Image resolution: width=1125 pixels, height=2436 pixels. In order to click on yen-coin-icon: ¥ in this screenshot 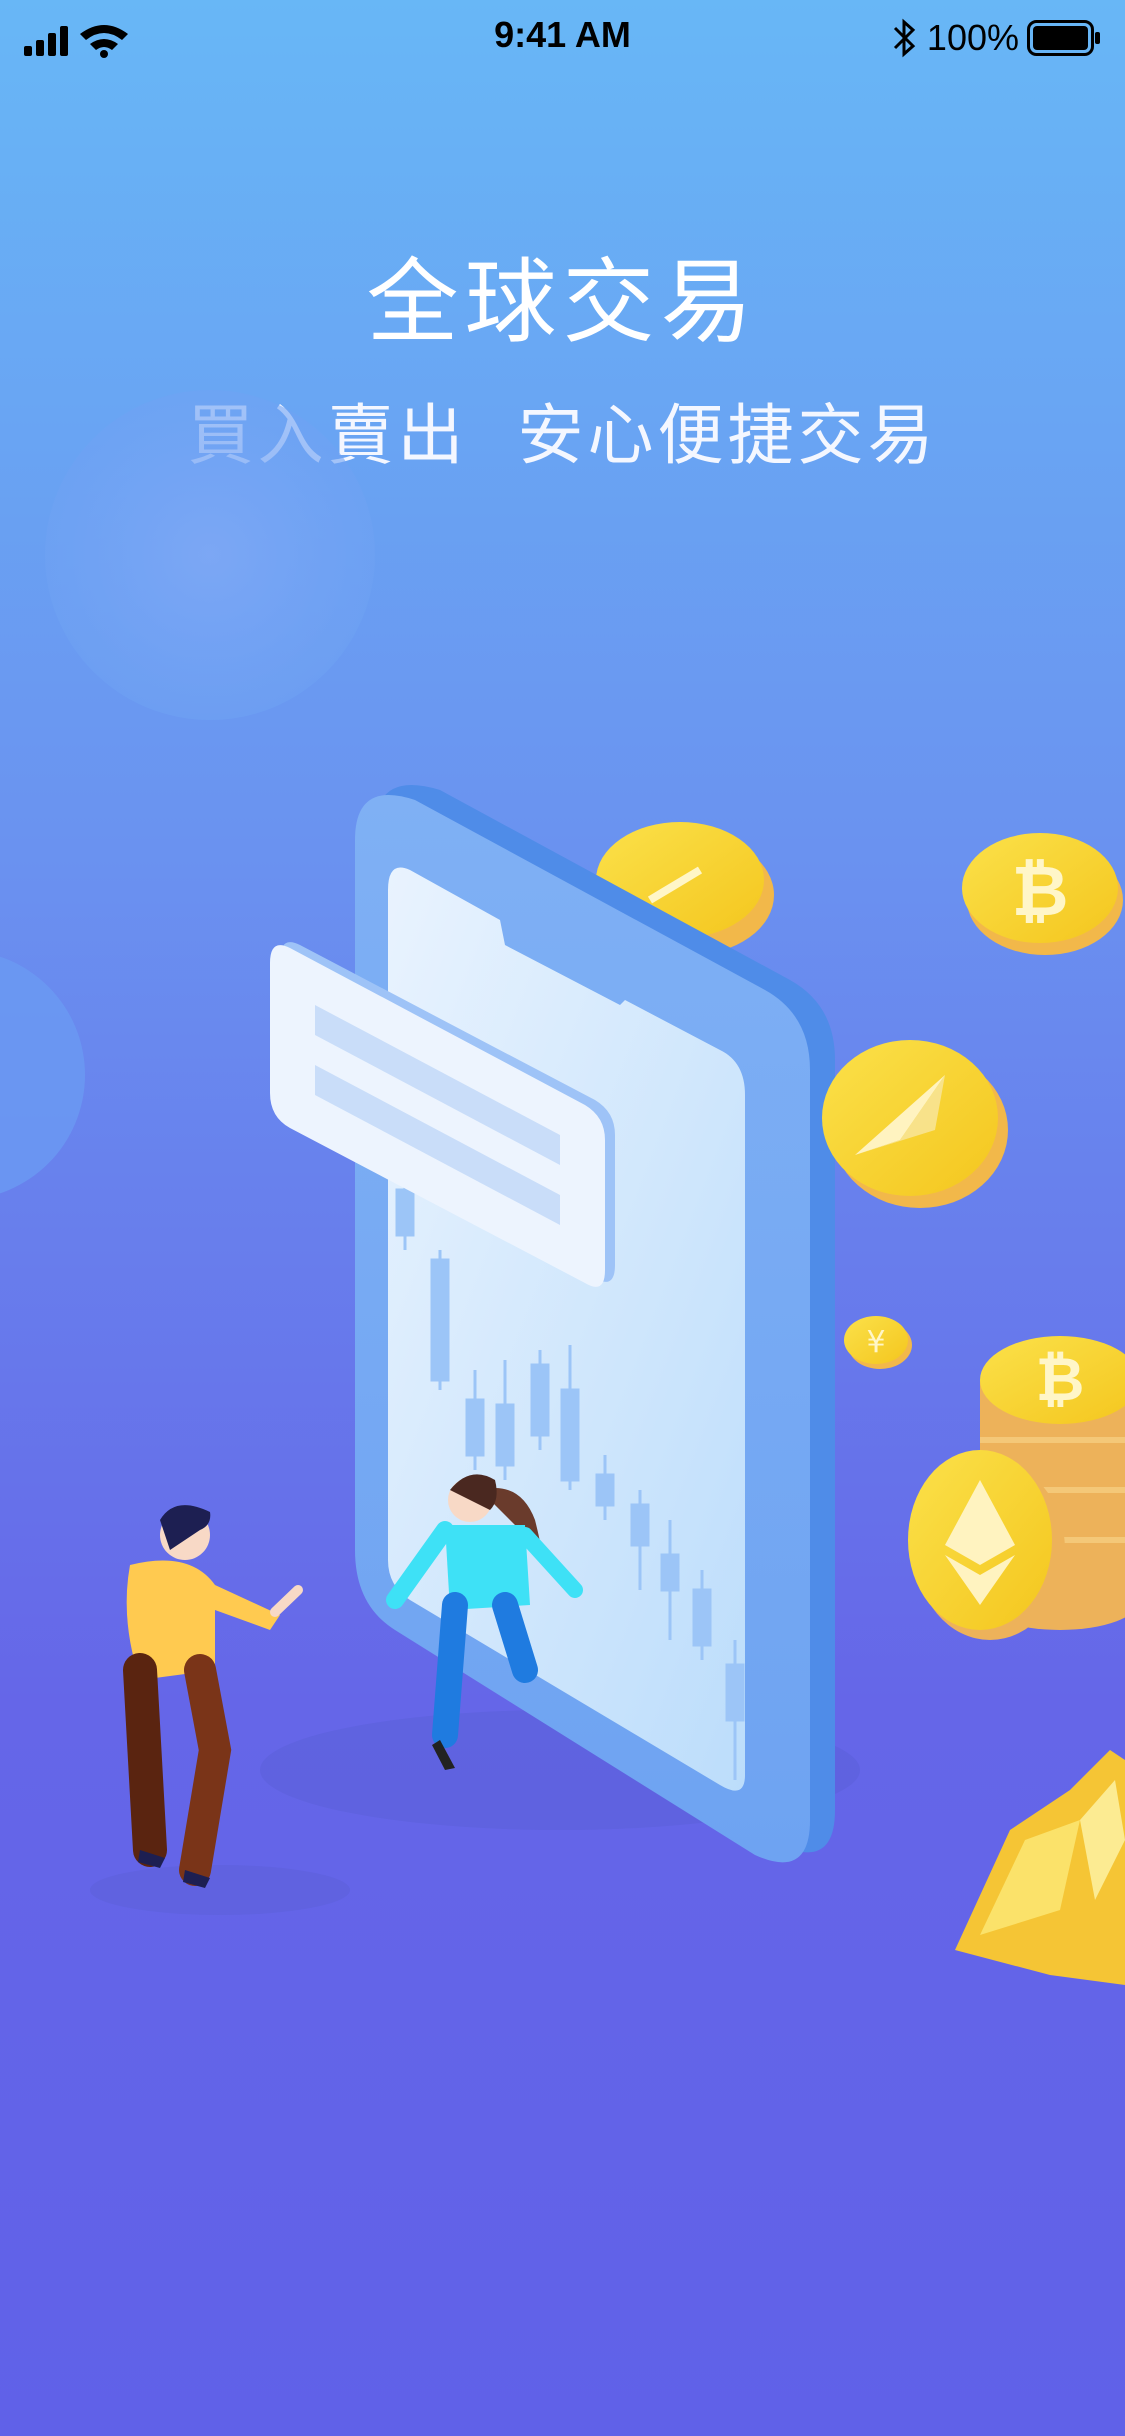, I will do `click(878, 1342)`.